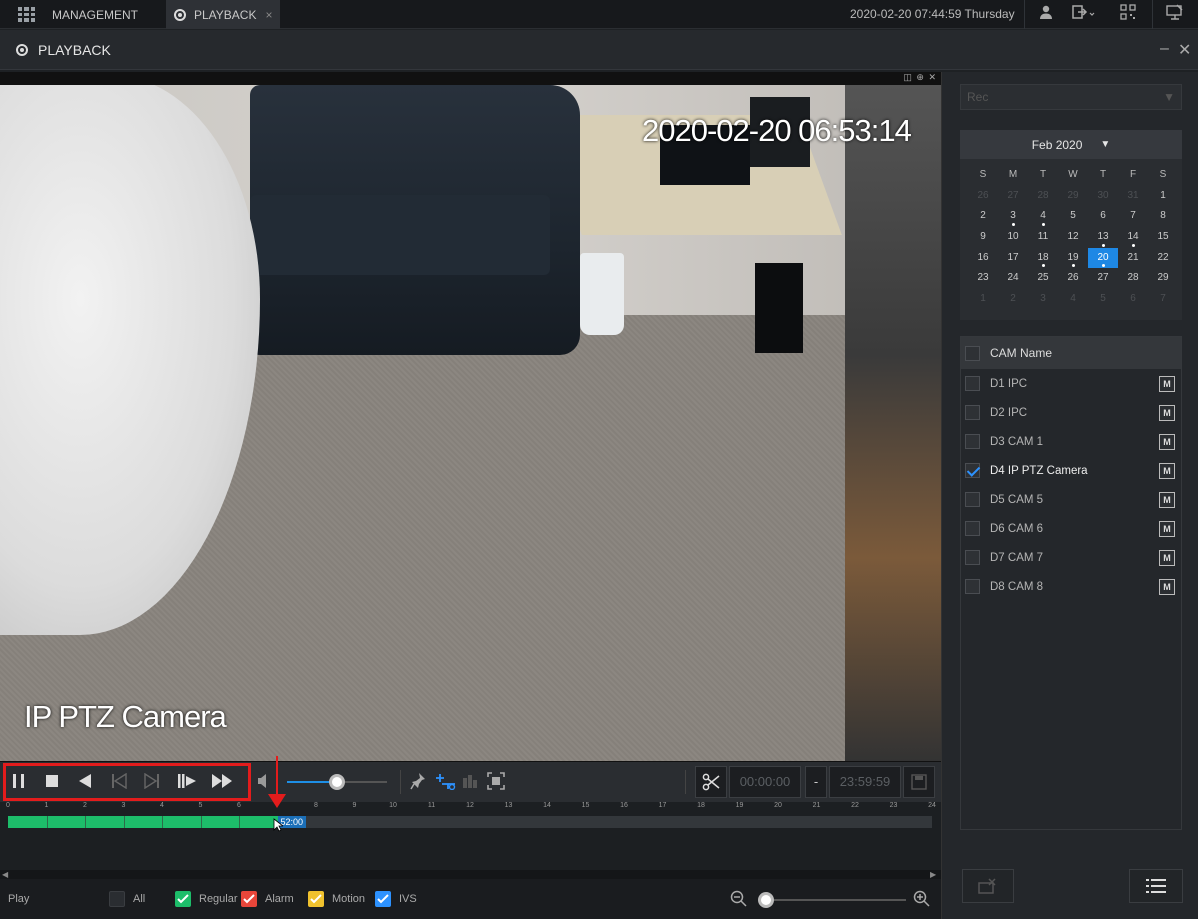  What do you see at coordinates (117, 899) in the screenshot?
I see `filter-all-checkbox` at bounding box center [117, 899].